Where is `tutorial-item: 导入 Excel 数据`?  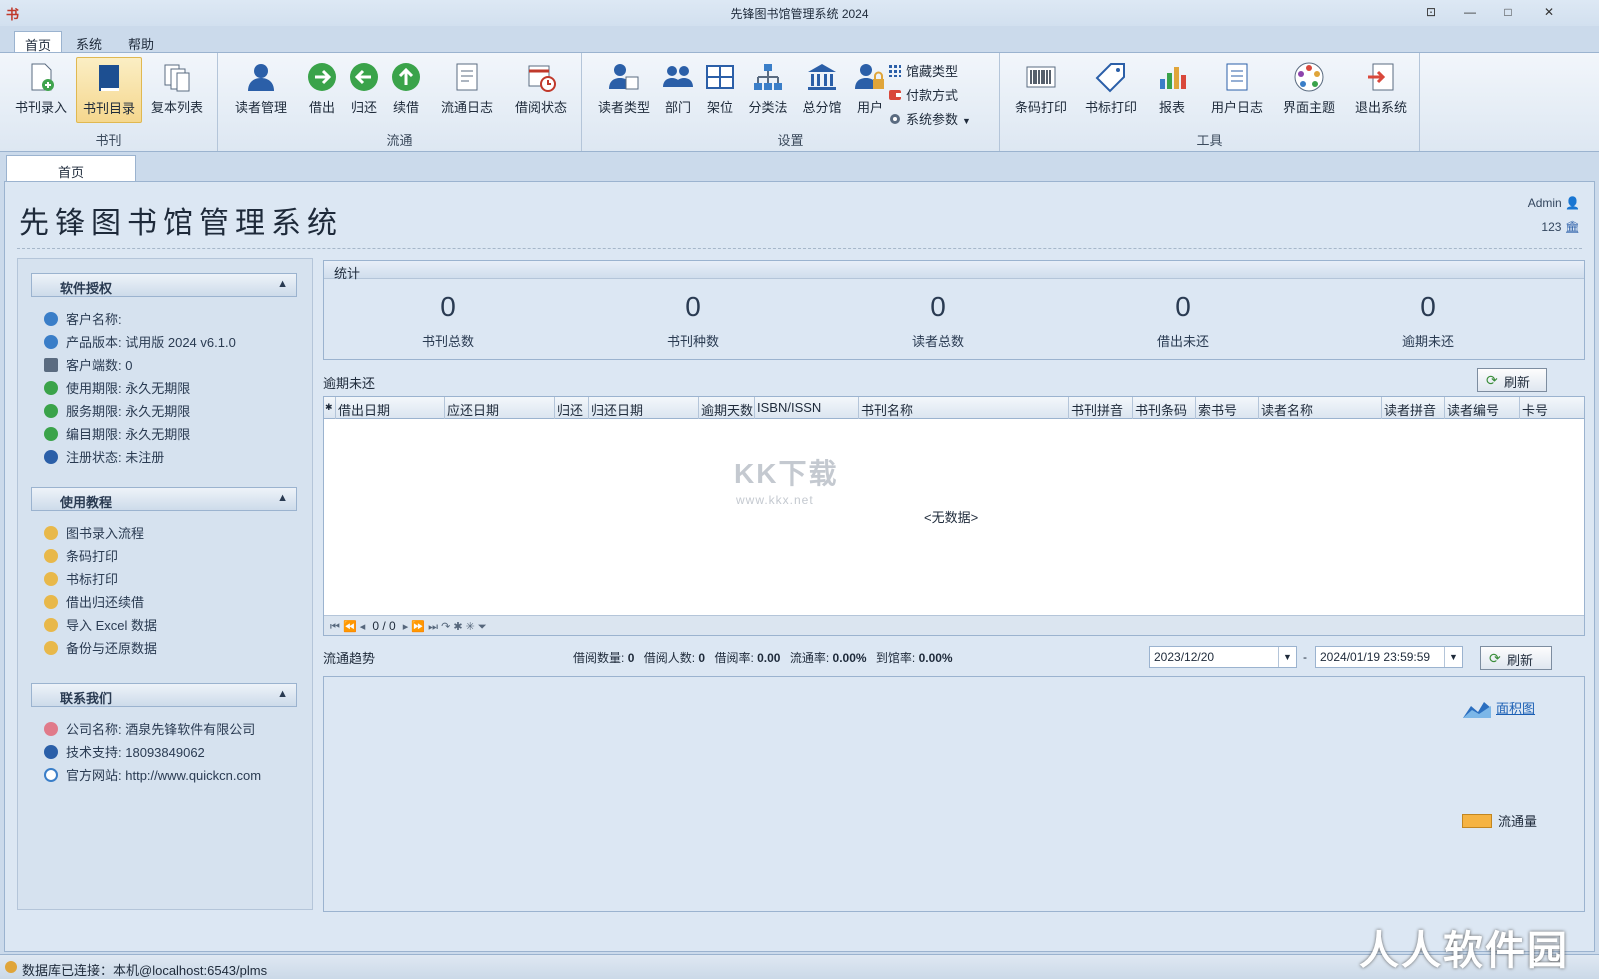 tutorial-item: 导入 Excel 数据 is located at coordinates (100, 625).